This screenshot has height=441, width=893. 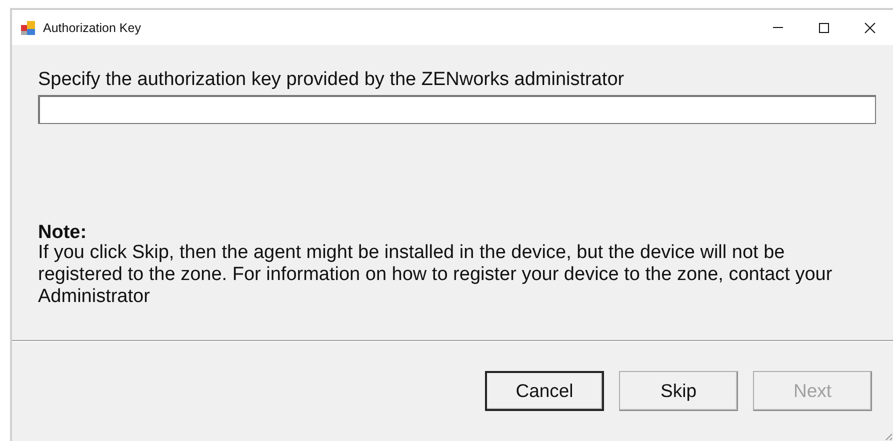 I want to click on authorization-key-field, so click(x=457, y=109).